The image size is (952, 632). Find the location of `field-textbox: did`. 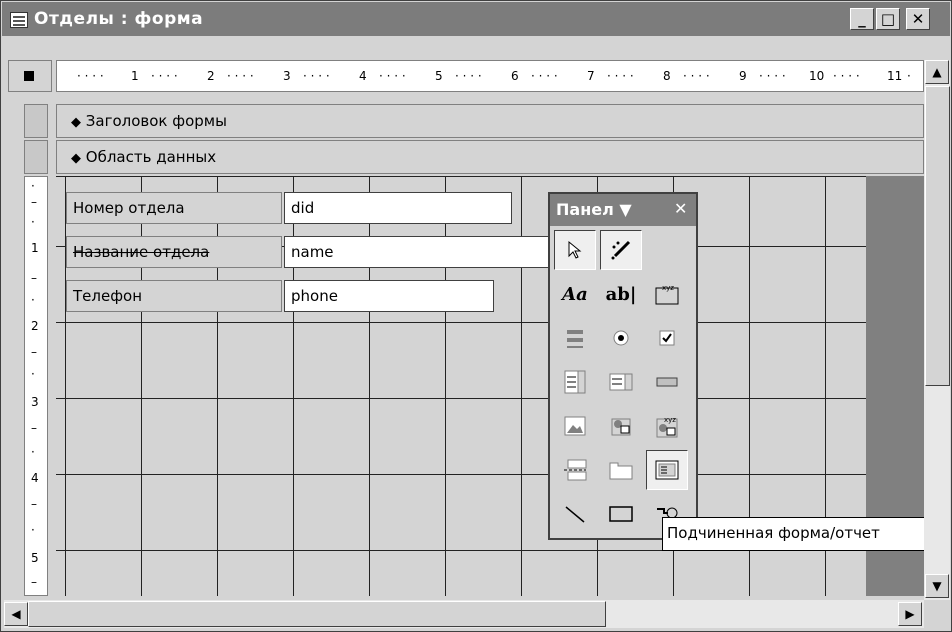

field-textbox: did is located at coordinates (398, 208).